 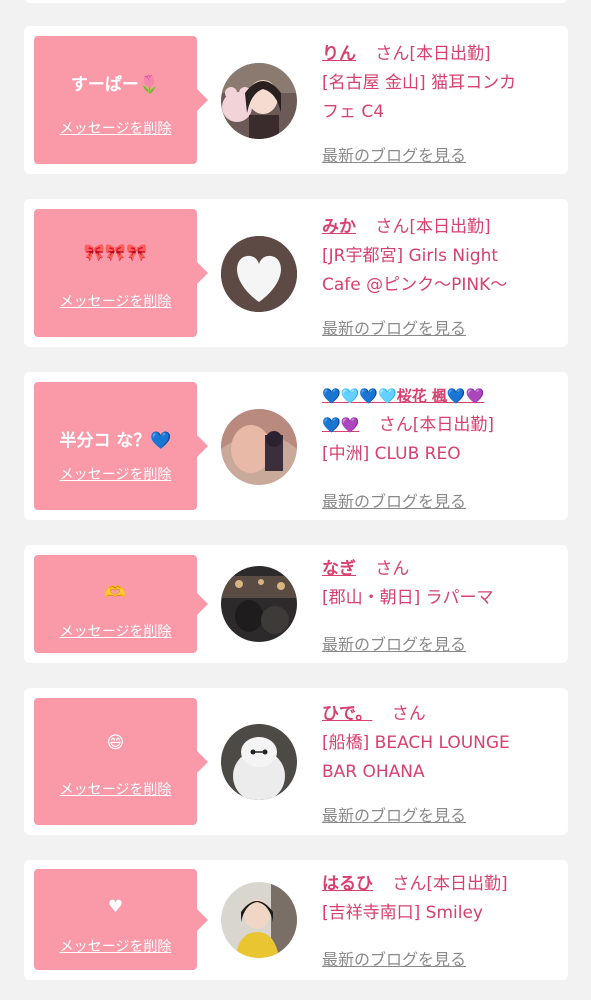 I want to click on cast-info: りん さん[本日出勤] [名古屋 金山] 猫耳コンカ フェ C4, so click(x=442, y=83).